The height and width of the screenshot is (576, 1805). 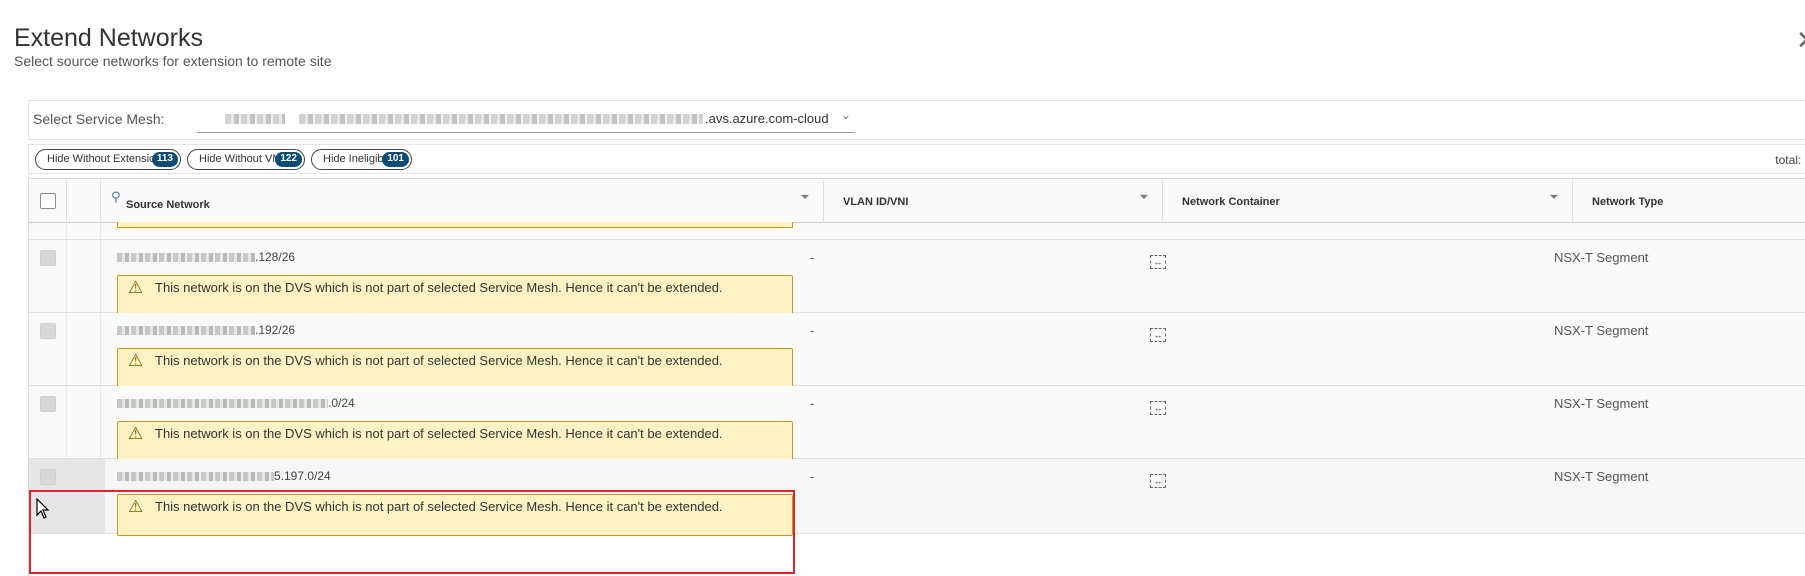 What do you see at coordinates (412, 532) in the screenshot?
I see `highlight-box` at bounding box center [412, 532].